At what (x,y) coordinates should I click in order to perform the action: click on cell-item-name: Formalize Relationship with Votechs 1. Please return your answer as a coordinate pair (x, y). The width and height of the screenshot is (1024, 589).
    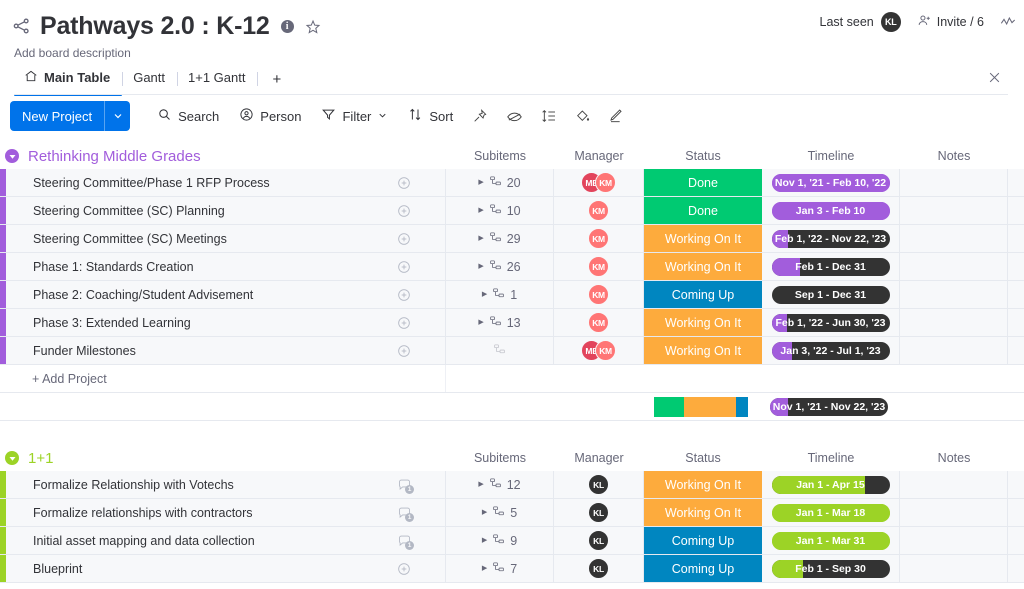
    Looking at the image, I should click on (226, 484).